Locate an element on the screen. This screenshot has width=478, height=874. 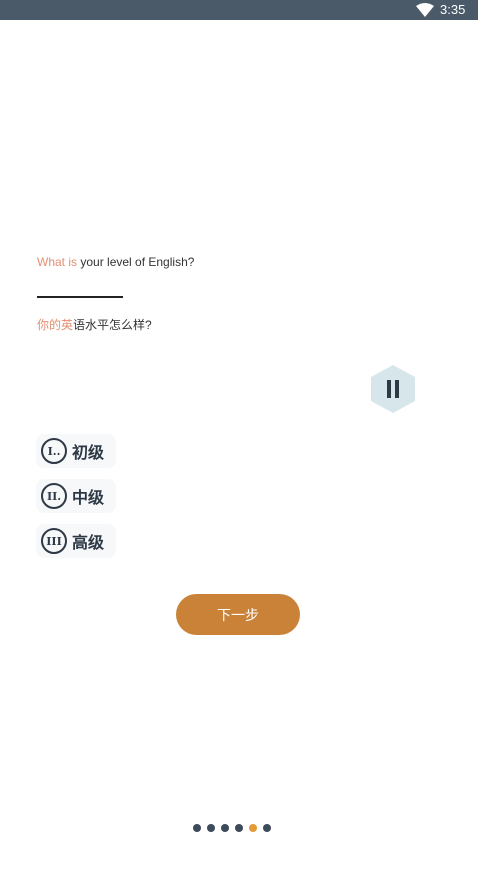
wifi-icon is located at coordinates (425, 10).